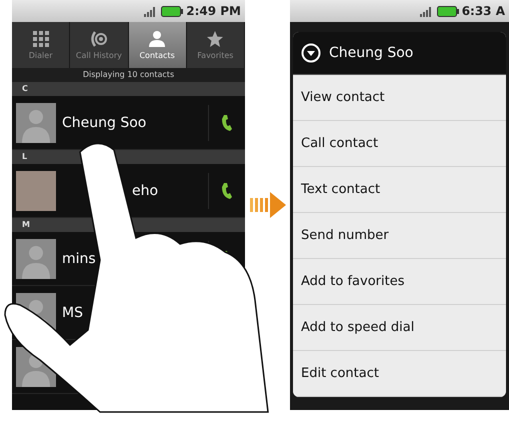  Describe the element at coordinates (128, 89) in the screenshot. I see `section-header: C` at that location.